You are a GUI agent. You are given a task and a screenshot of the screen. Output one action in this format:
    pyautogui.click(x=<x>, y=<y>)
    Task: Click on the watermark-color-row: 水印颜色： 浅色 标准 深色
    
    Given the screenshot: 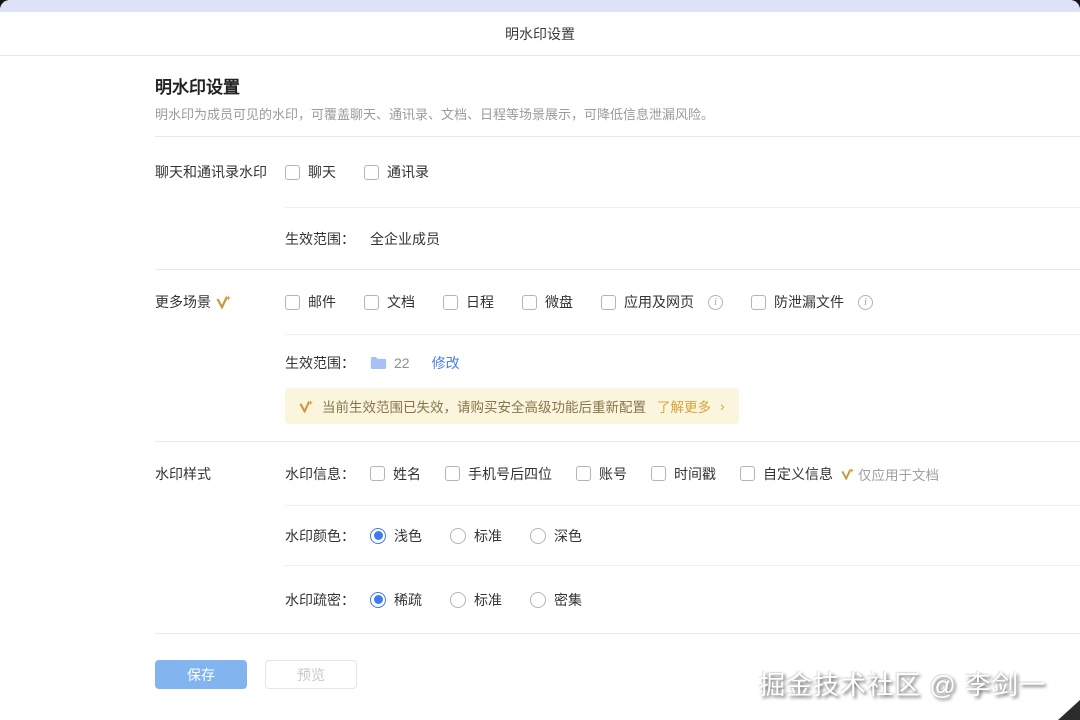 What is the action you would take?
    pyautogui.click(x=617, y=535)
    